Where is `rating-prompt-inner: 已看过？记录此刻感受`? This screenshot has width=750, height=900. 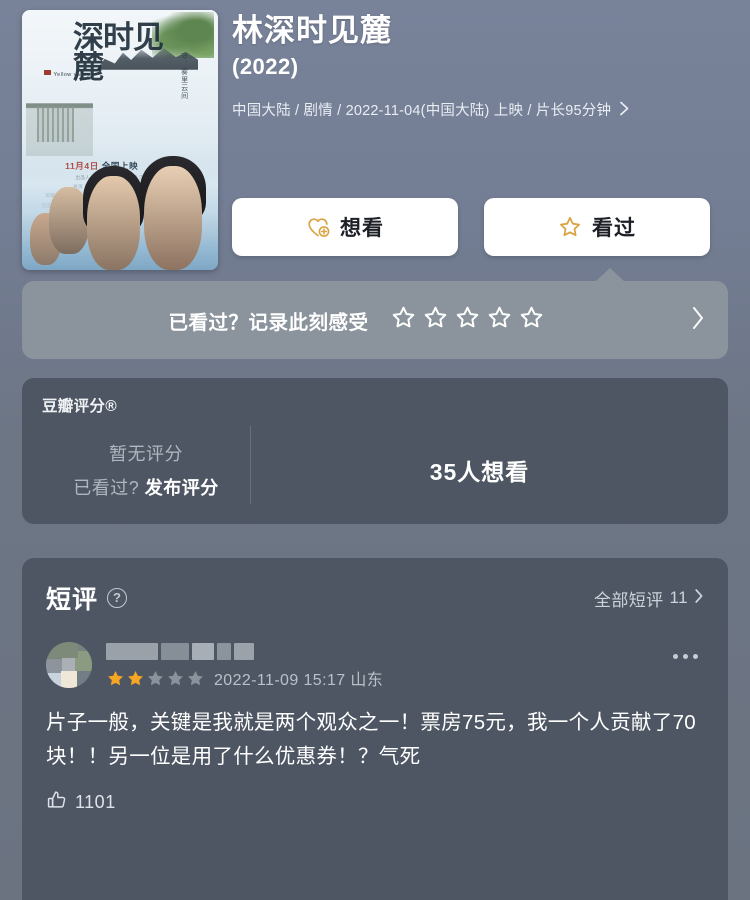 rating-prompt-inner: 已看过？记录此刻感受 is located at coordinates (356, 320).